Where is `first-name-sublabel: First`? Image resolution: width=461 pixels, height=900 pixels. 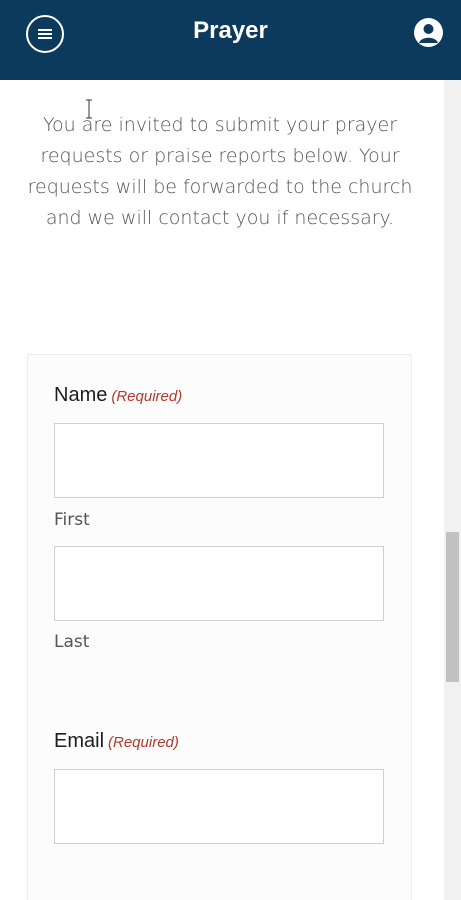
first-name-sublabel: First is located at coordinates (72, 520).